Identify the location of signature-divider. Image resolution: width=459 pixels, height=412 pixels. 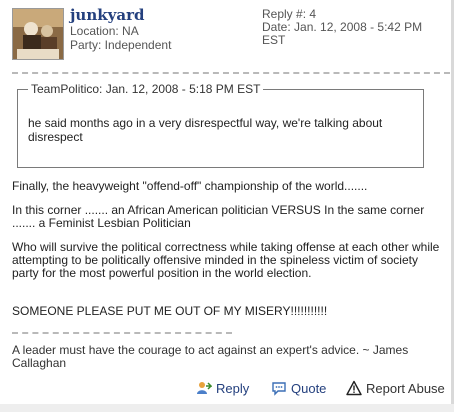
(122, 333).